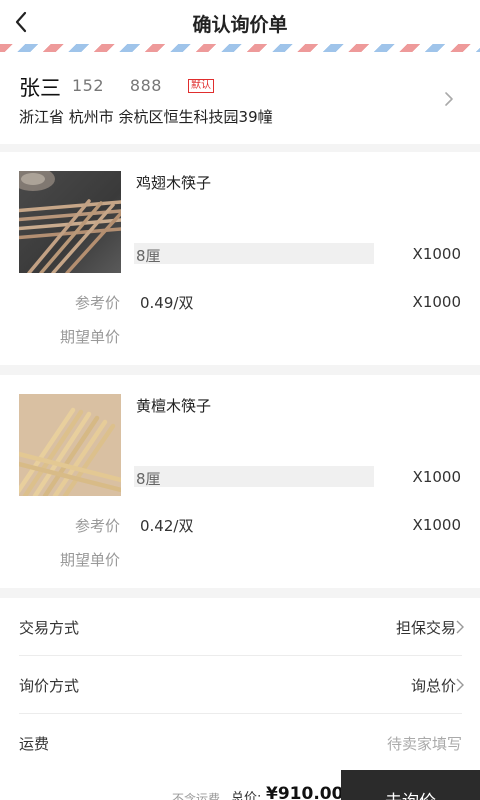 This screenshot has height=800, width=480. I want to click on submit-inquiry-label: 去询价, so click(410, 793).